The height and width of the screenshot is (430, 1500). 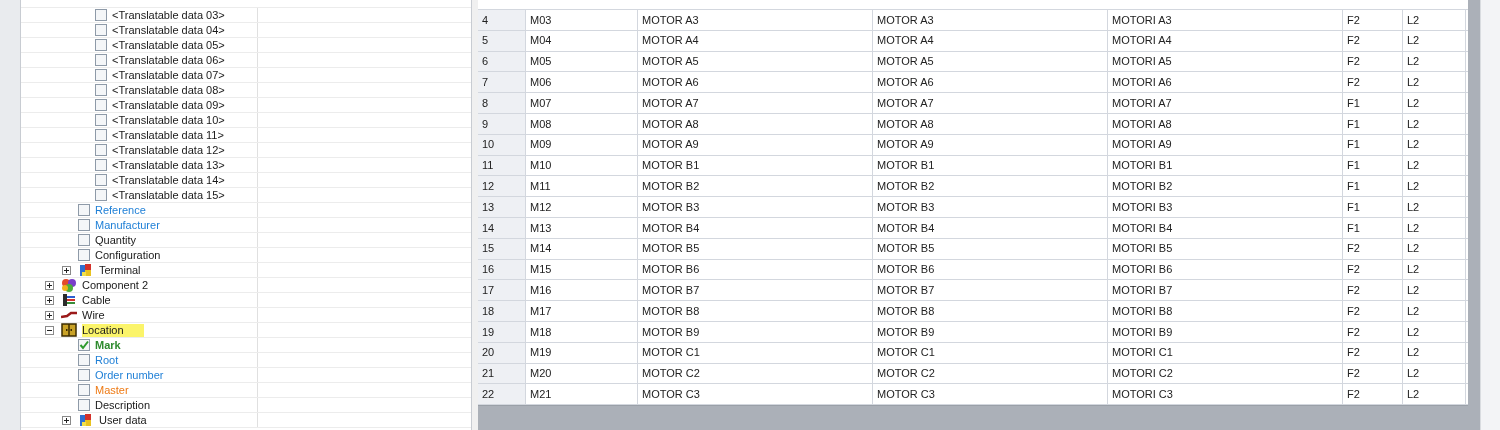 I want to click on table-cell: M13, so click(x=582, y=227).